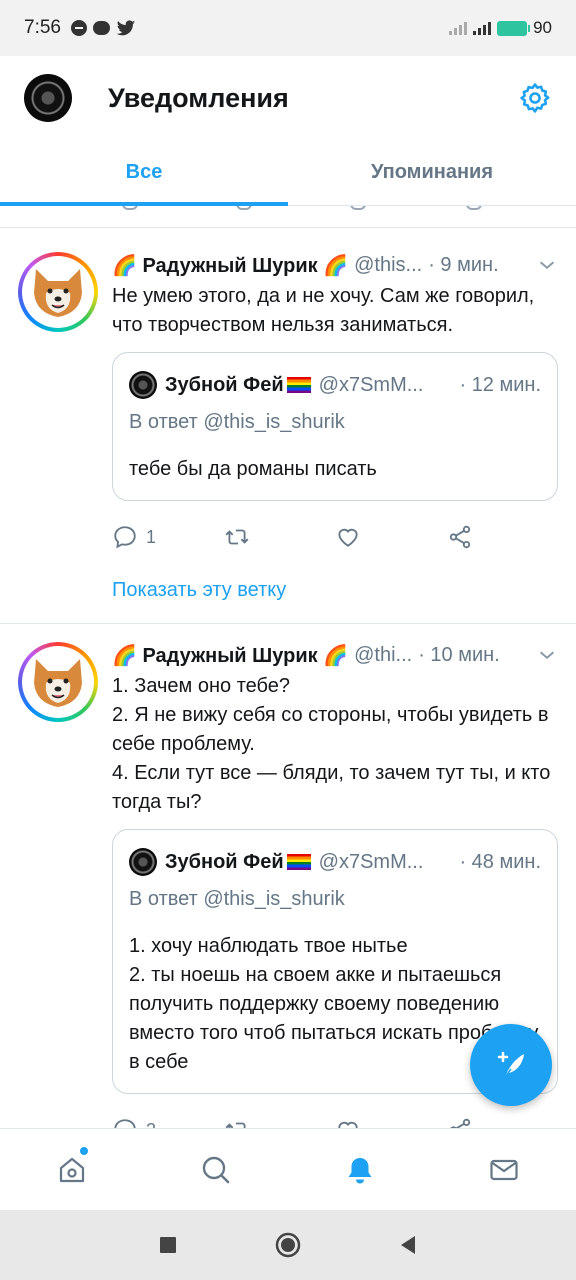 Image resolution: width=576 pixels, height=1280 pixels. What do you see at coordinates (535, 98) in the screenshot?
I see `gear-icon` at bounding box center [535, 98].